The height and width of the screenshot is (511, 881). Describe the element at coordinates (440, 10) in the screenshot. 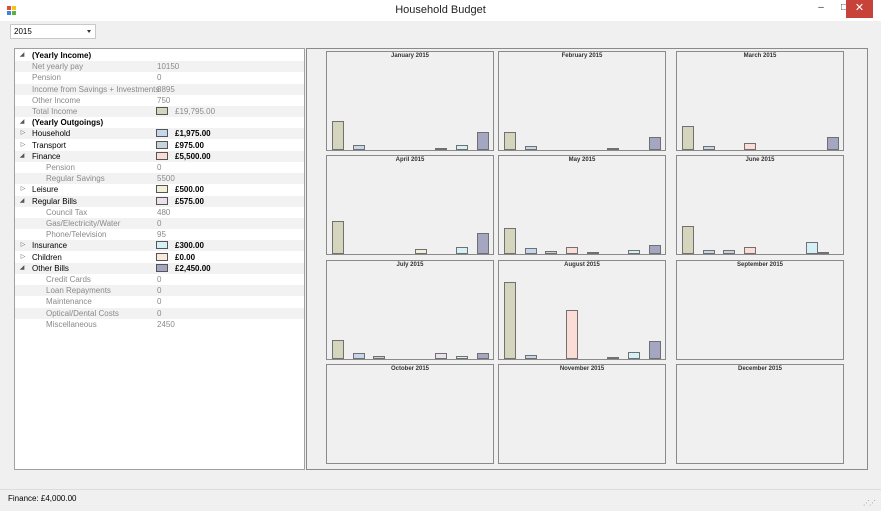

I see `window-title: Household Budget` at that location.